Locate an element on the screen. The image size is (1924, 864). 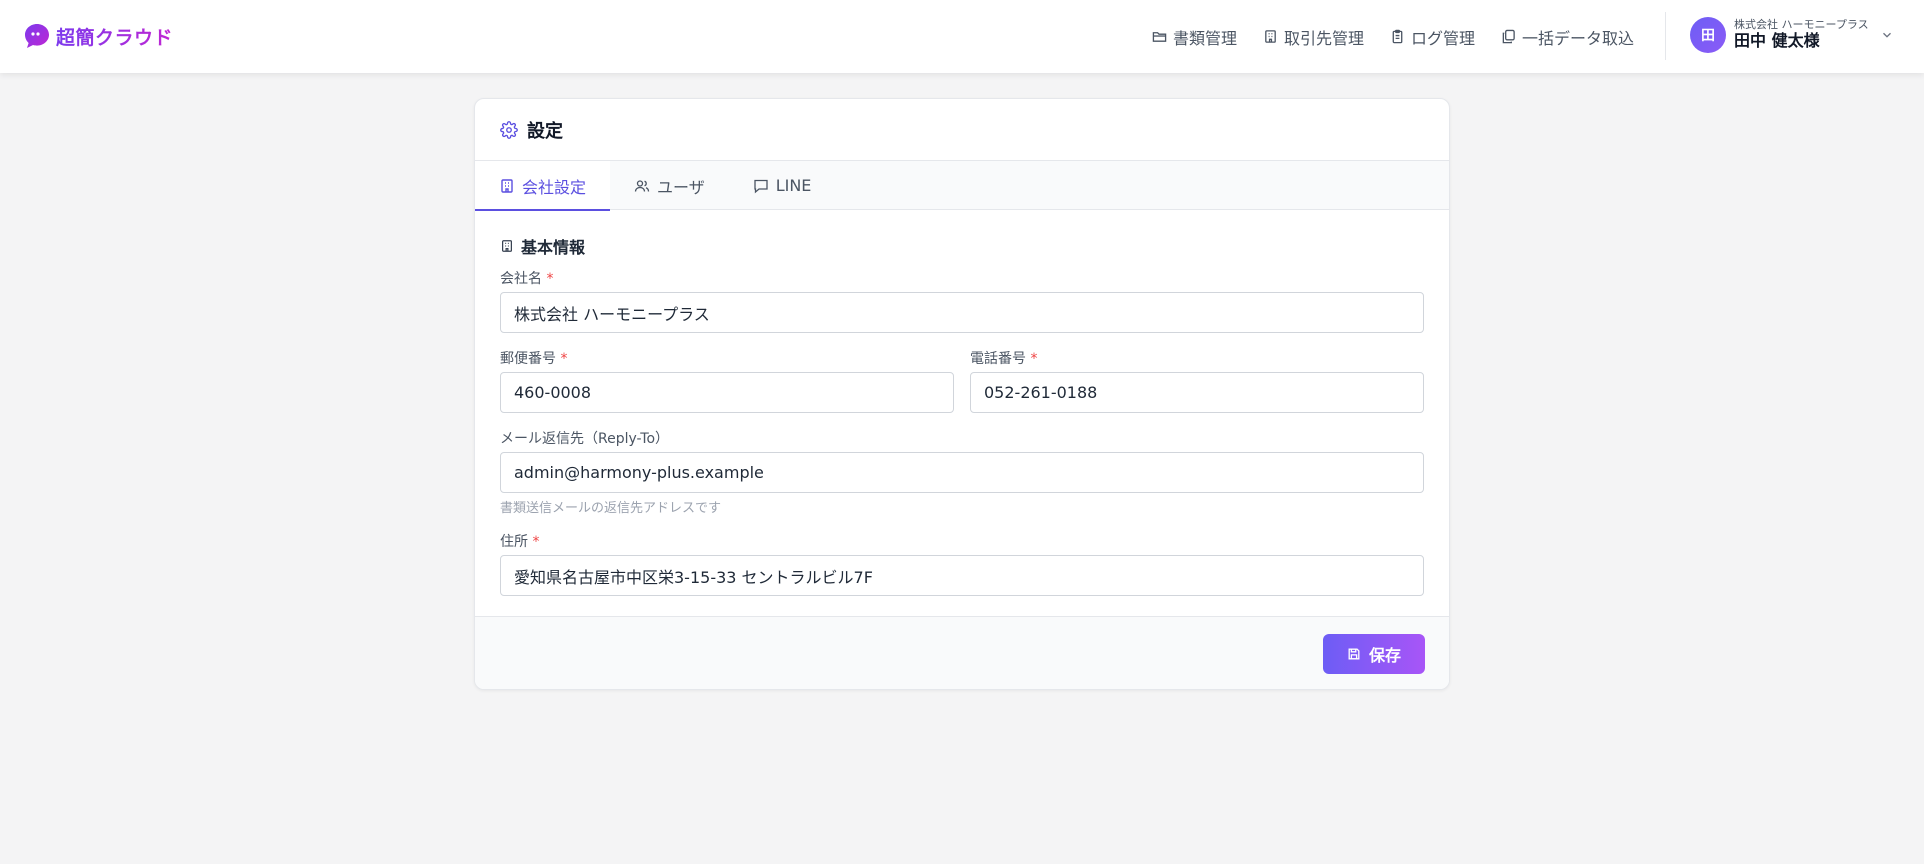
user-menu: 田 株式会社 ハーモニープラス 田中 健太様 is located at coordinates (1790, 35).